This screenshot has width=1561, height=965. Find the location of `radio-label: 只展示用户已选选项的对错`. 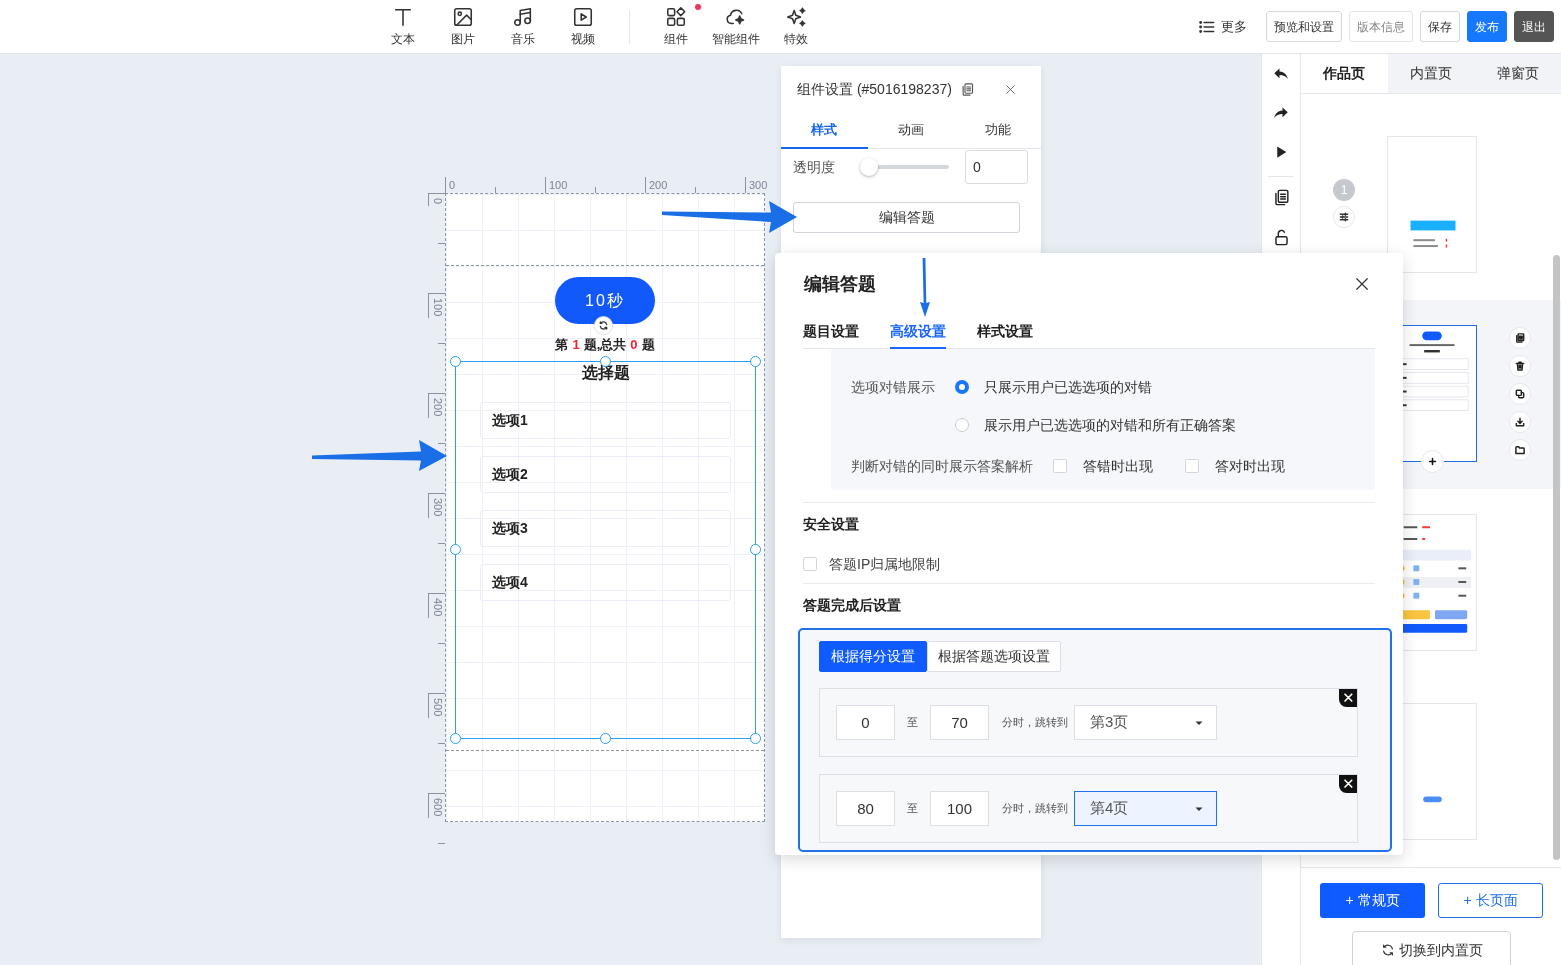

radio-label: 只展示用户已选选项的对错 is located at coordinates (1068, 387).